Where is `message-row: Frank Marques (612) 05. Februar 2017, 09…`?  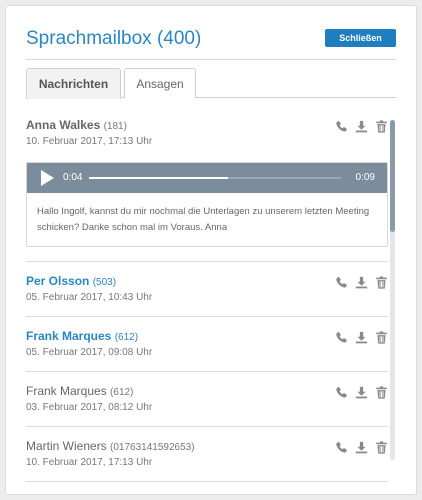 message-row: Frank Marques (612) 05. Februar 2017, 09… is located at coordinates (207, 344).